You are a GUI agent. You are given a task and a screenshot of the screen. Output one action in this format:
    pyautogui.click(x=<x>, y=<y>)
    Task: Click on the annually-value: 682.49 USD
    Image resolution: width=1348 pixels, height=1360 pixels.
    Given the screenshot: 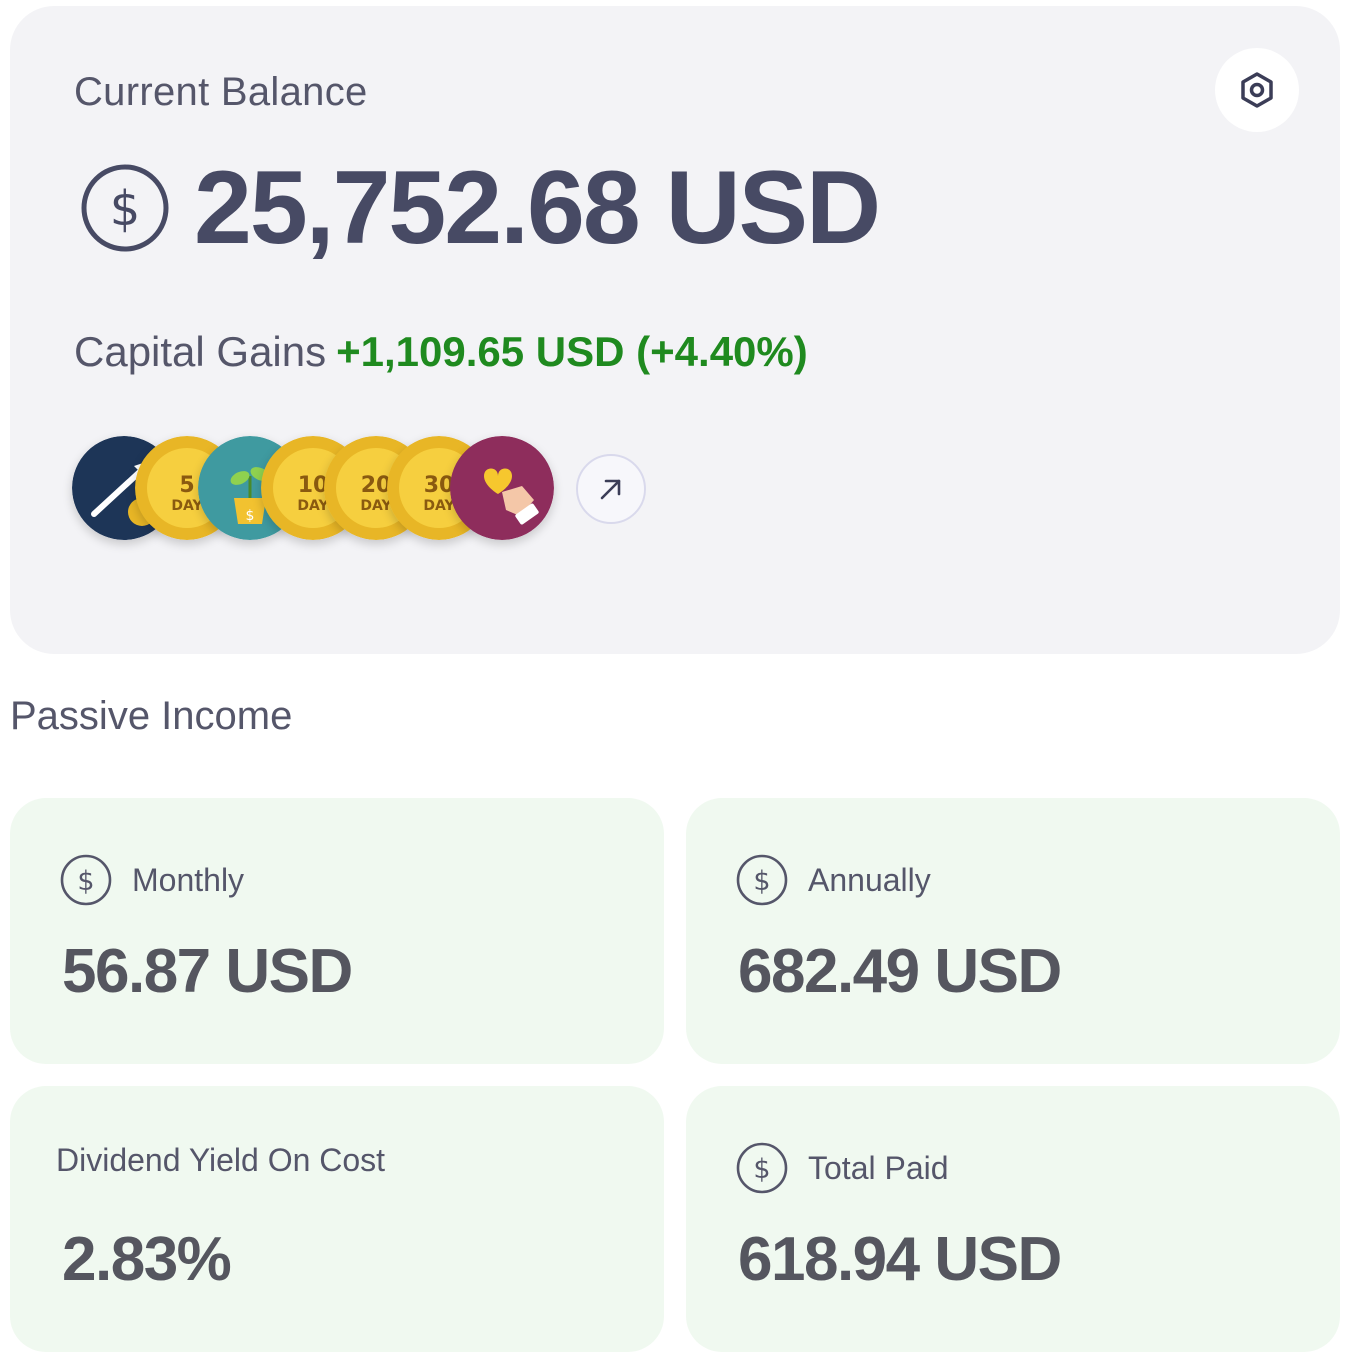 What is the action you would take?
    pyautogui.click(x=900, y=971)
    